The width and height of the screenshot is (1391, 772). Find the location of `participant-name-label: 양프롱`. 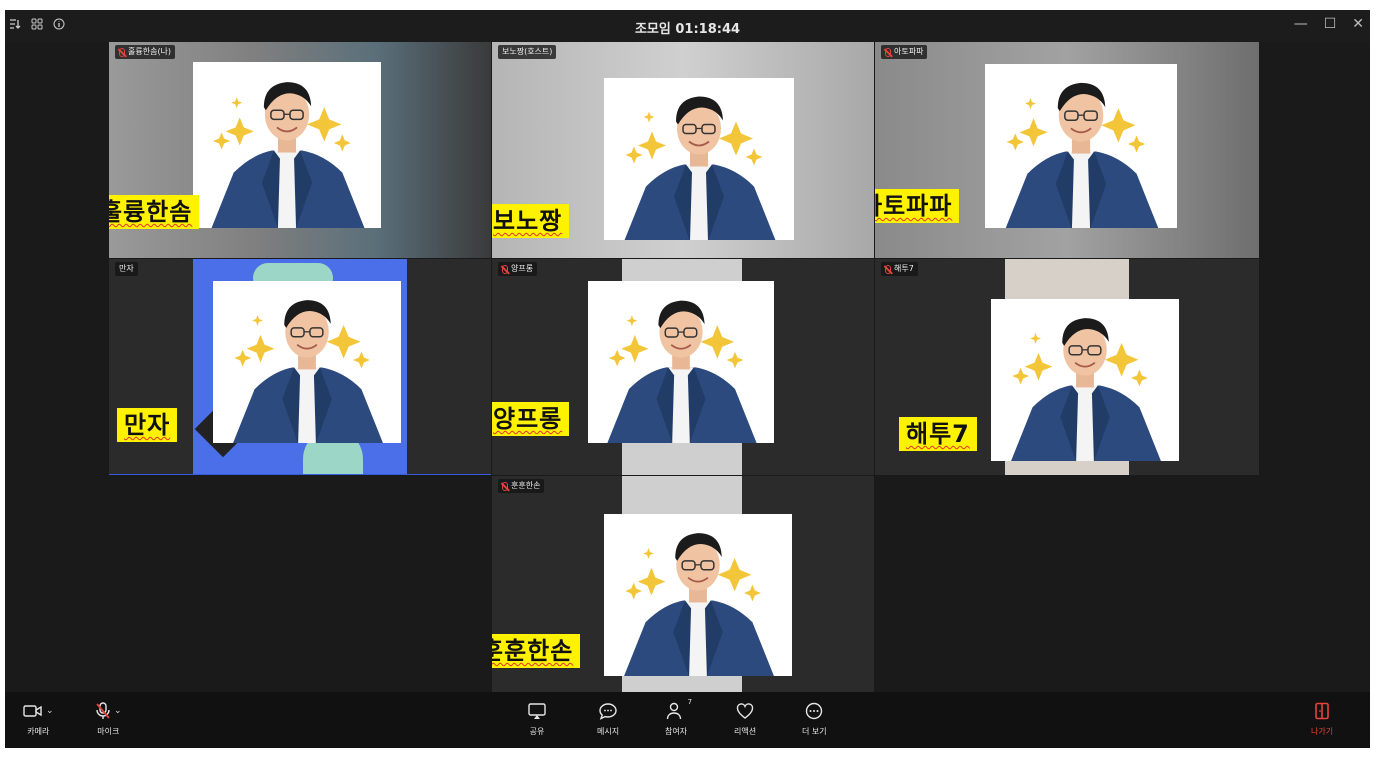

participant-name-label: 양프롱 is located at coordinates (522, 268).